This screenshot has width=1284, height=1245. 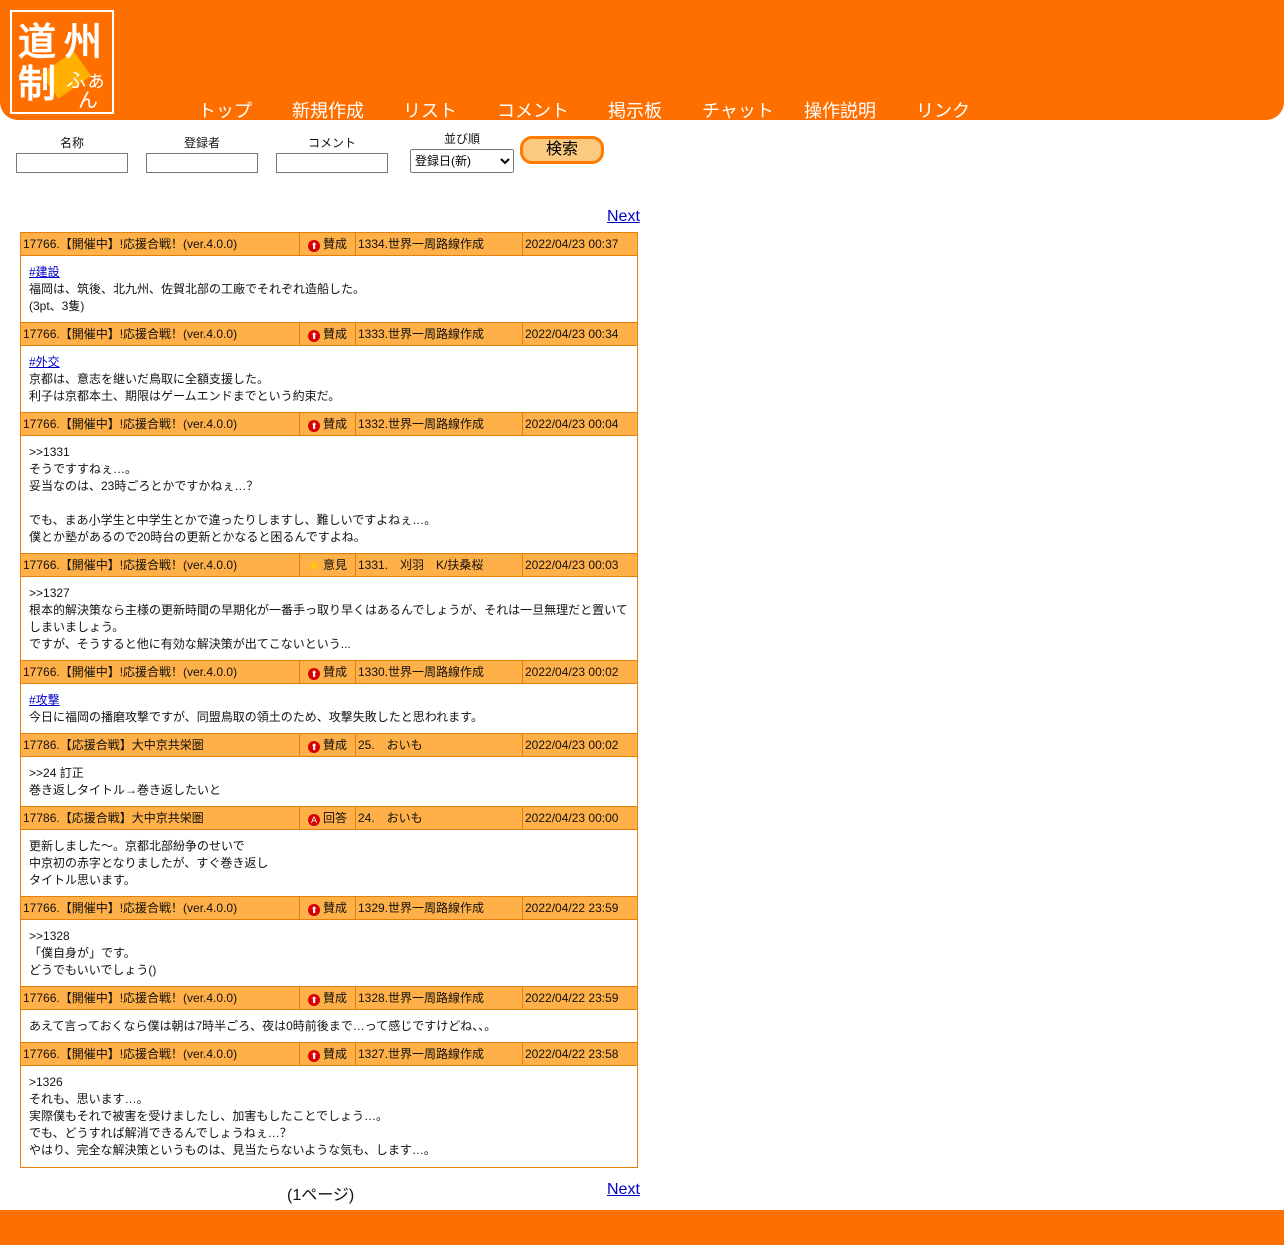 What do you see at coordinates (332, 163) in the screenshot?
I see `comment-input` at bounding box center [332, 163].